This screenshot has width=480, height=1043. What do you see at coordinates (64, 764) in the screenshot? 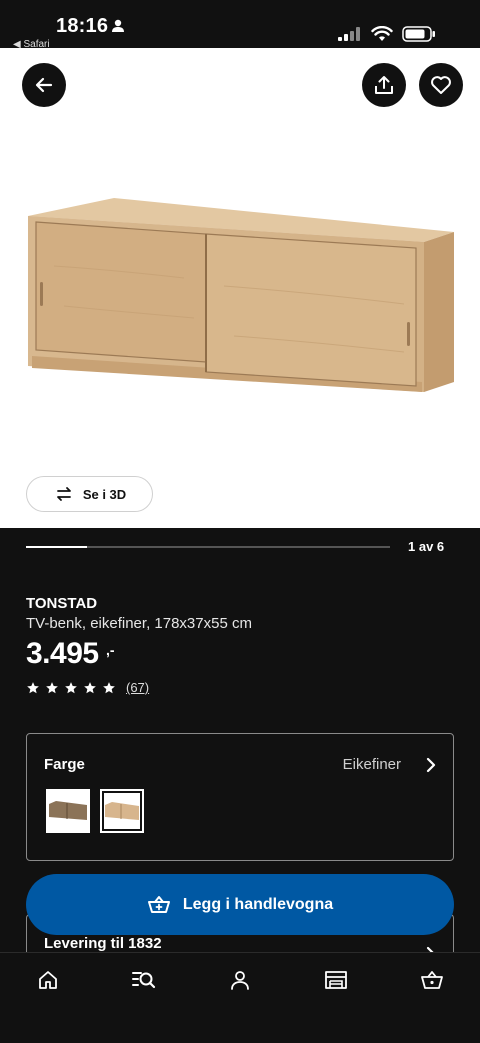
I see `color-label: Farge` at bounding box center [64, 764].